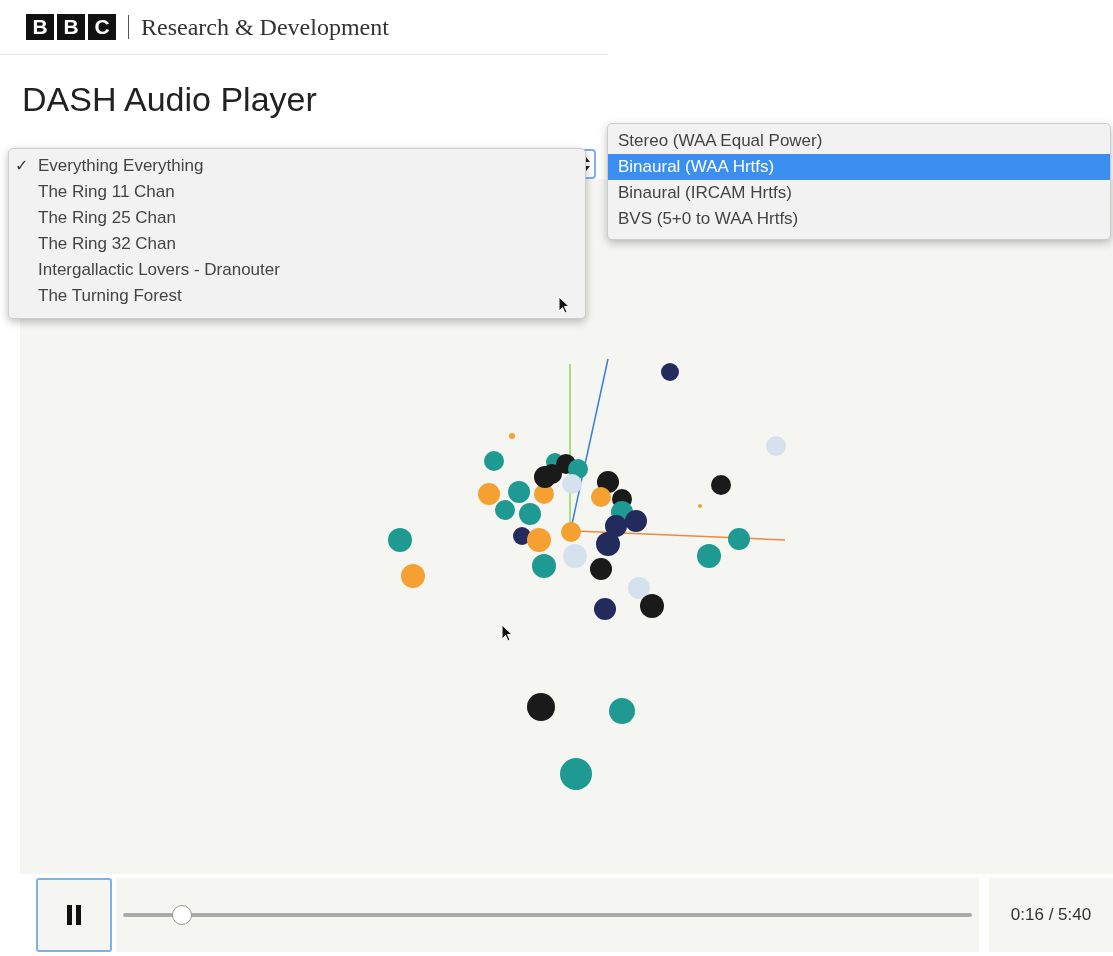 Image resolution: width=1113 pixels, height=956 pixels. Describe the element at coordinates (22, 166) in the screenshot. I see `check-mark: ✓` at that location.